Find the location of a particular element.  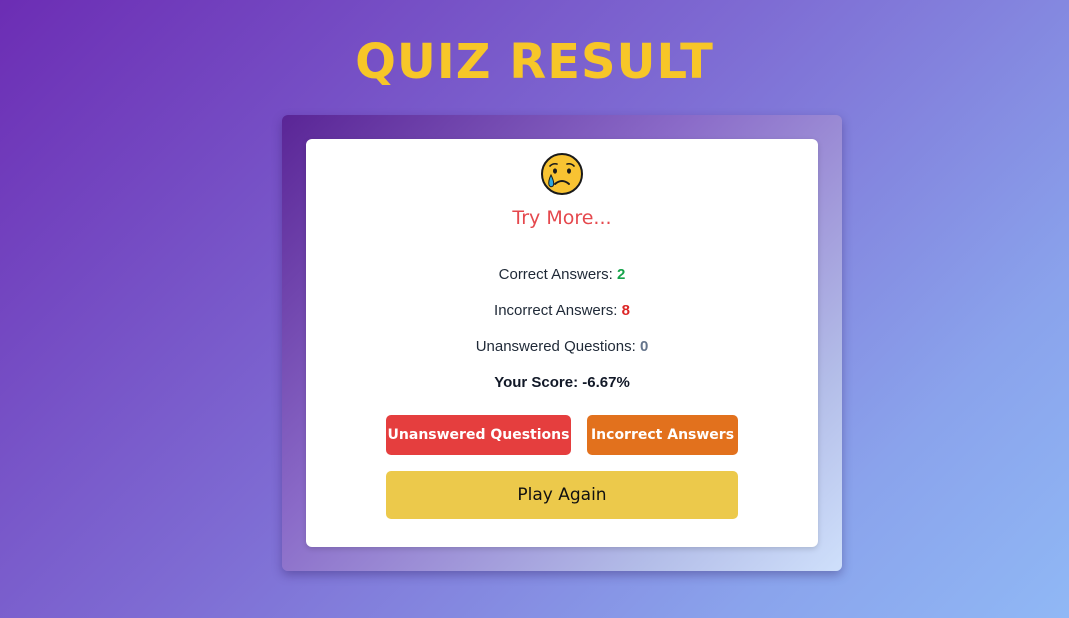

unanswered-questions-stat: Unanswered Questions: 0 is located at coordinates (562, 346).